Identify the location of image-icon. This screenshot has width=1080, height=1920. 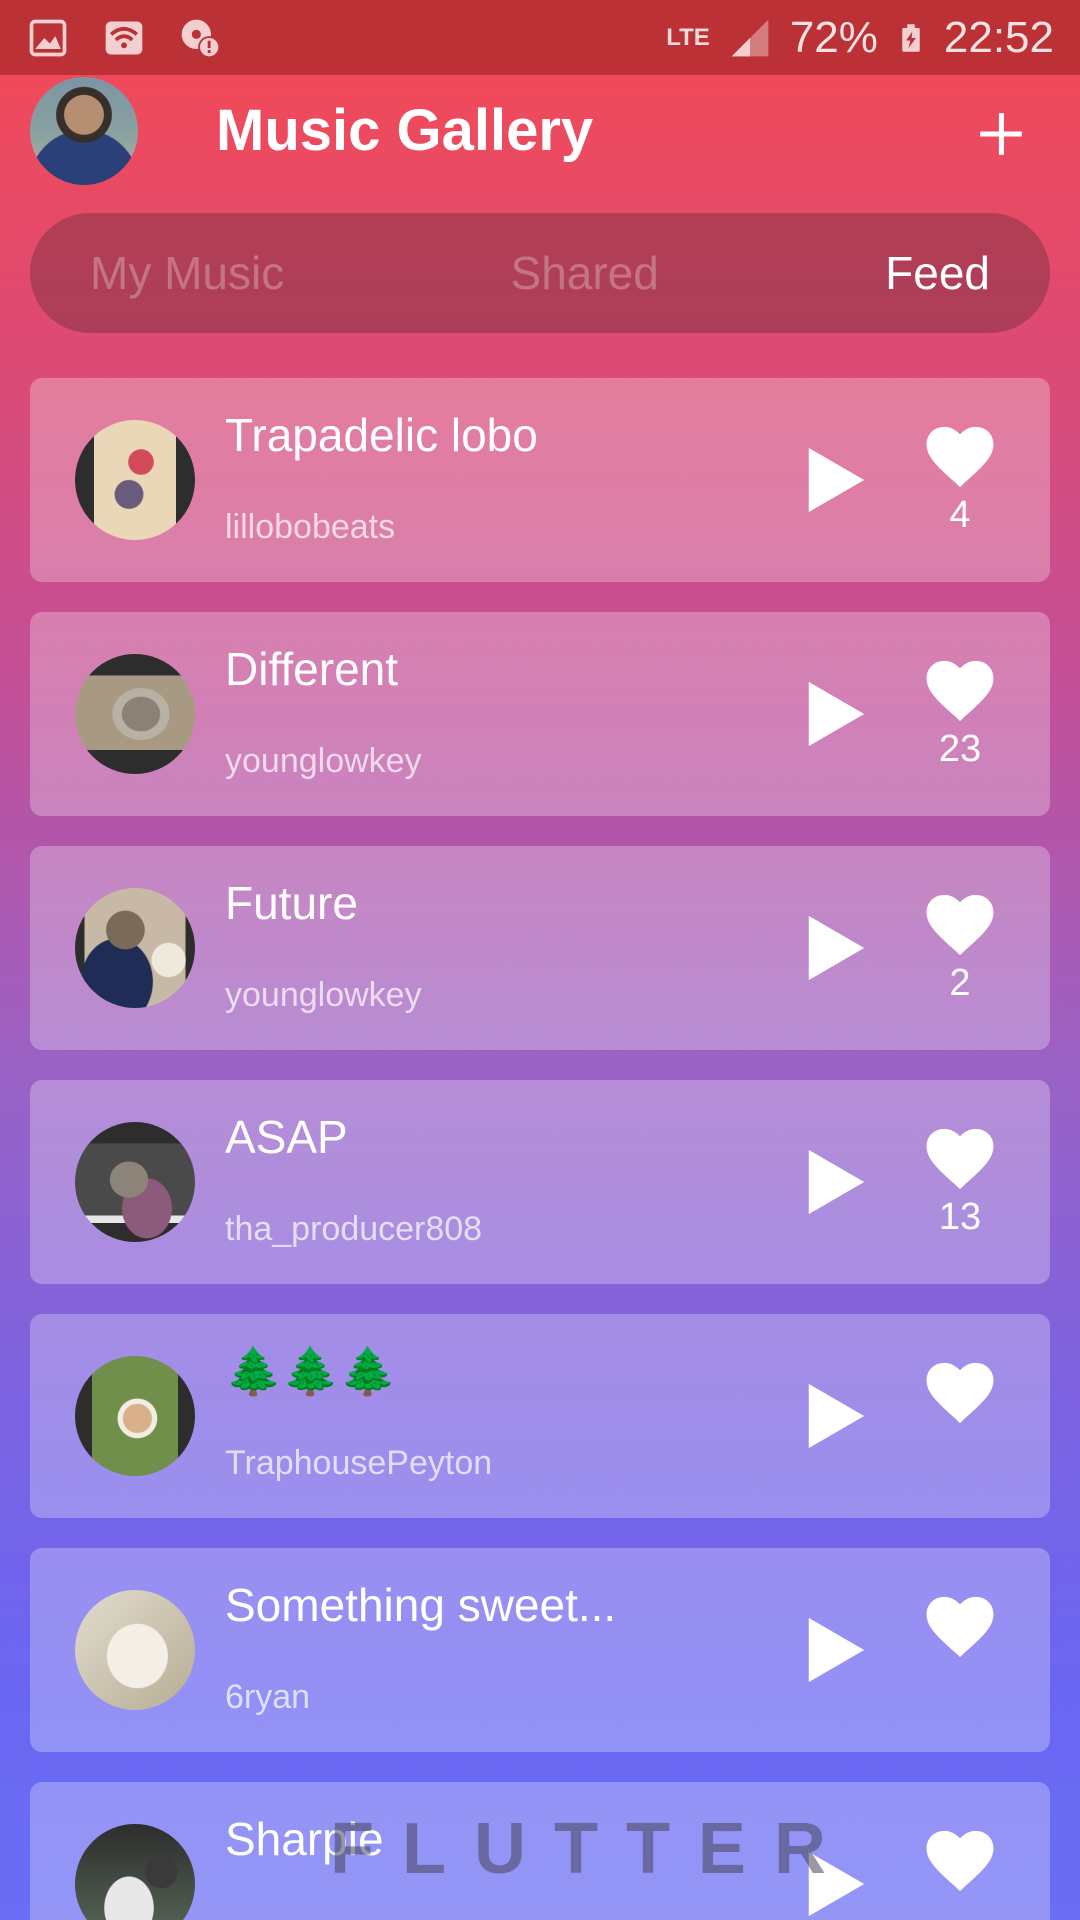
(48, 37).